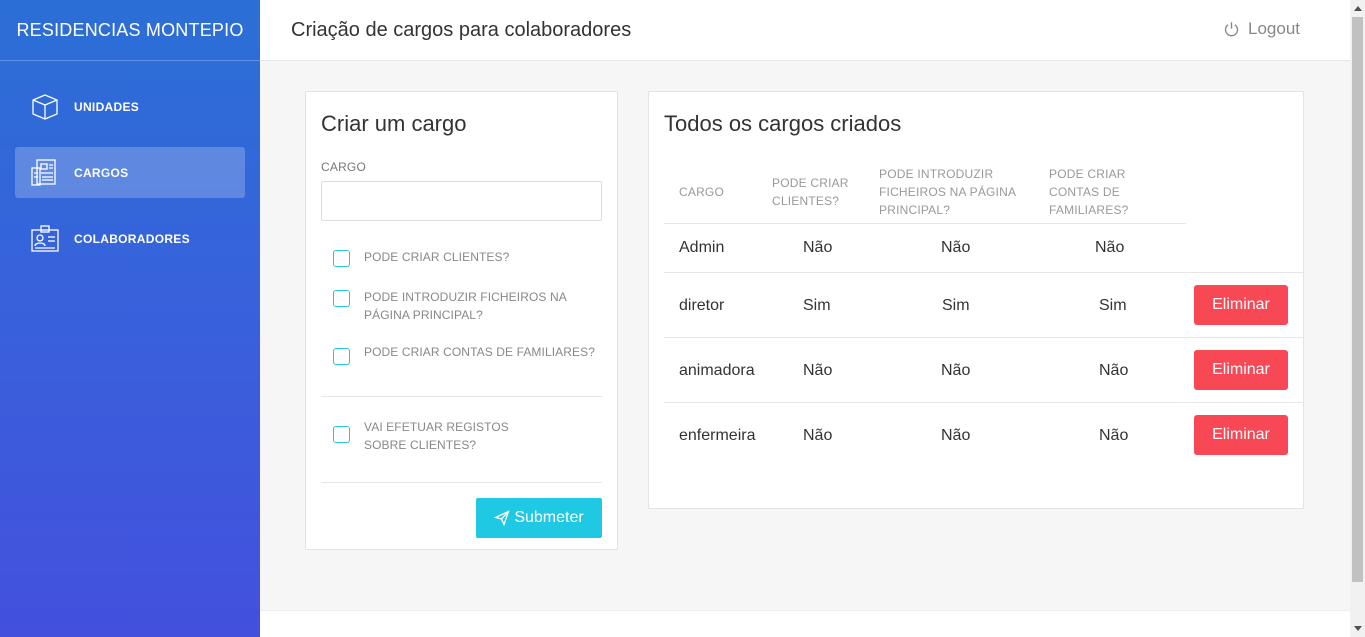 This screenshot has width=1365, height=637. Describe the element at coordinates (1357, 299) in the screenshot. I see `scroll-thumb` at that location.